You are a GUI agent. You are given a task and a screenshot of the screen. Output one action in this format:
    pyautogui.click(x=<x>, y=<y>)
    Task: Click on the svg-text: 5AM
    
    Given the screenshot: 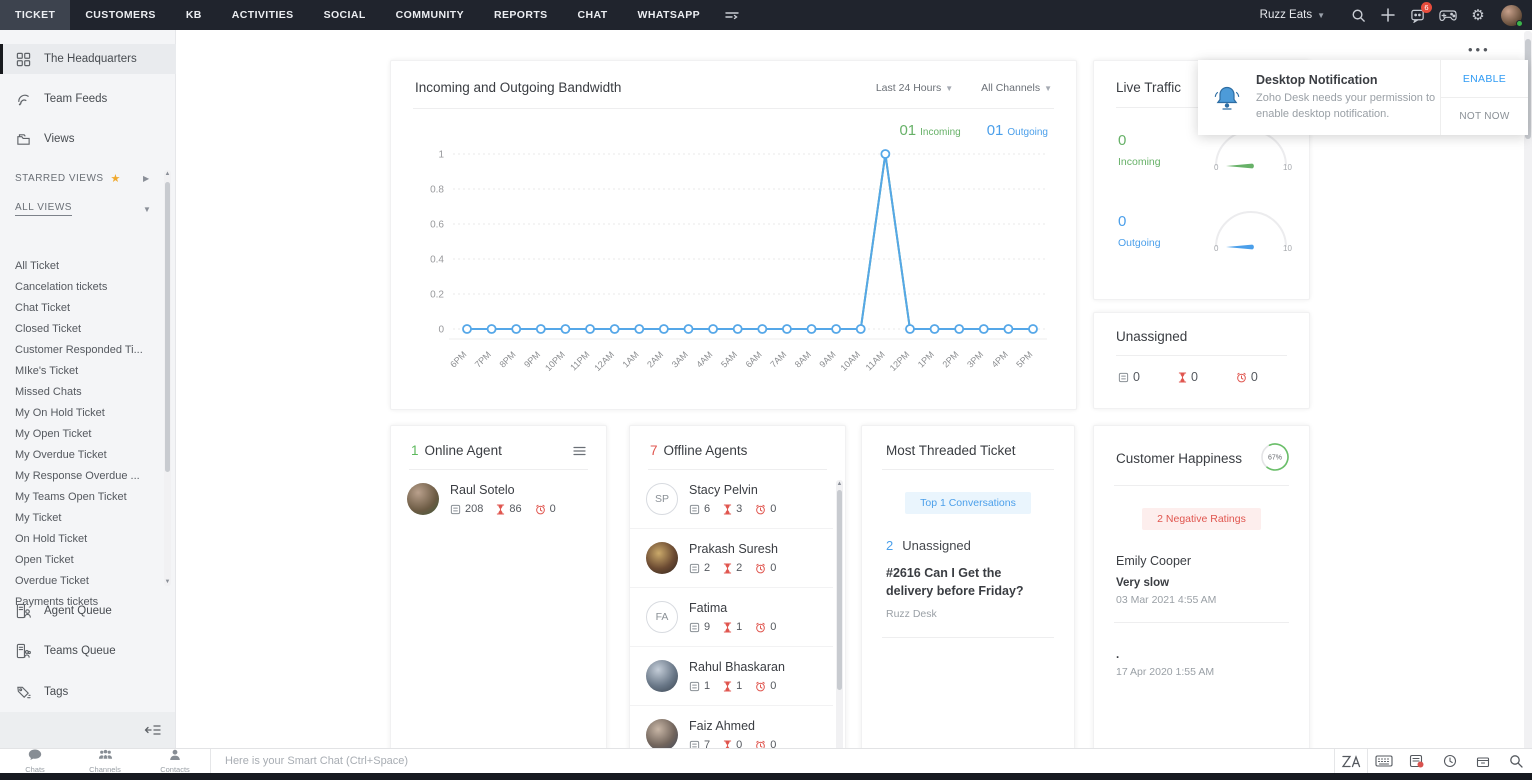 What is the action you would take?
    pyautogui.click(x=729, y=359)
    